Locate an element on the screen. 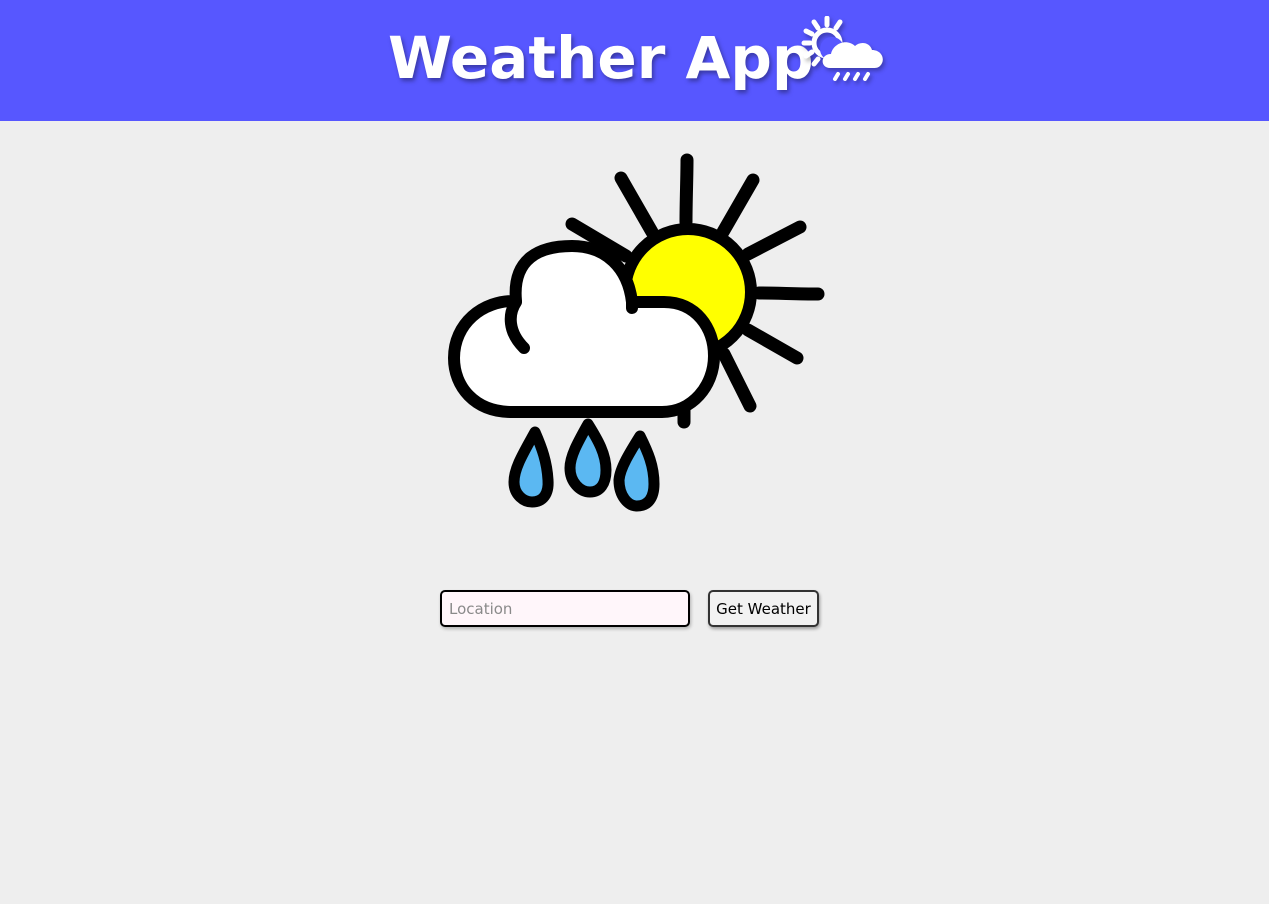  sun-cloud-rain-icon is located at coordinates (842, 48).